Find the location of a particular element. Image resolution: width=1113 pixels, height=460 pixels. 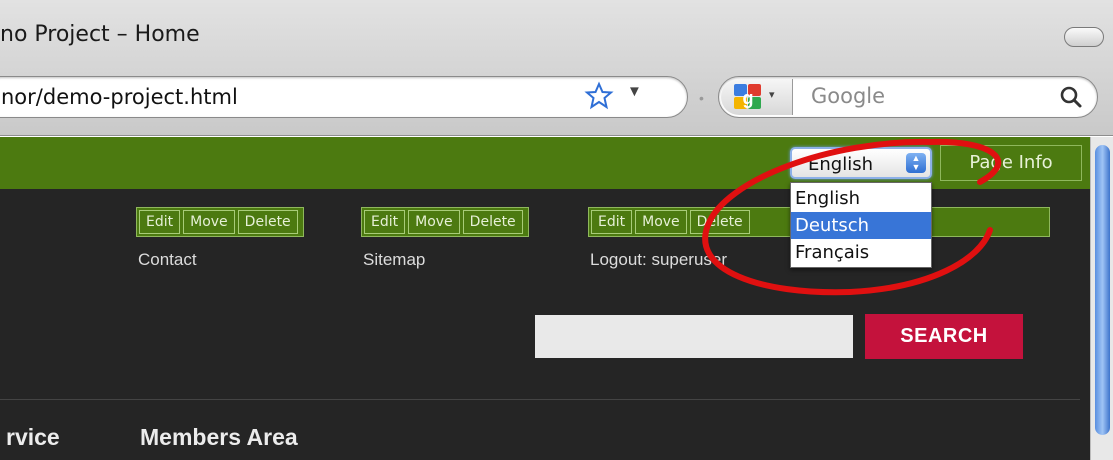

language-options-list: English Deutsch Français is located at coordinates (861, 225).